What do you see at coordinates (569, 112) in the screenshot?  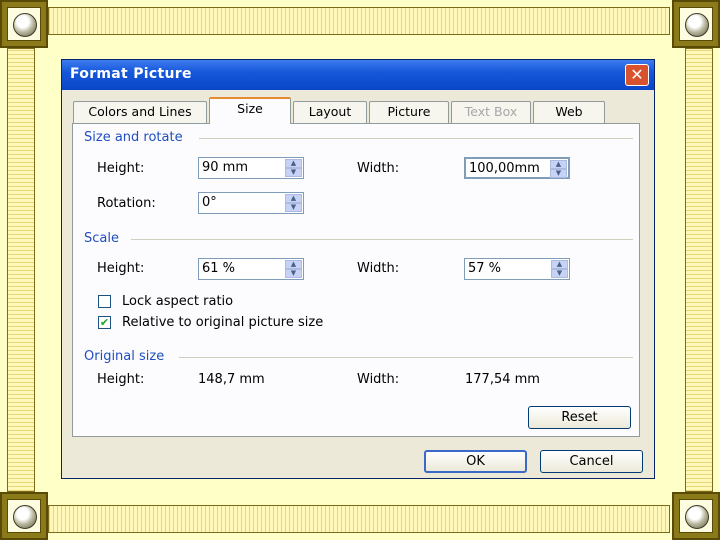 I see `tab-web: Web` at bounding box center [569, 112].